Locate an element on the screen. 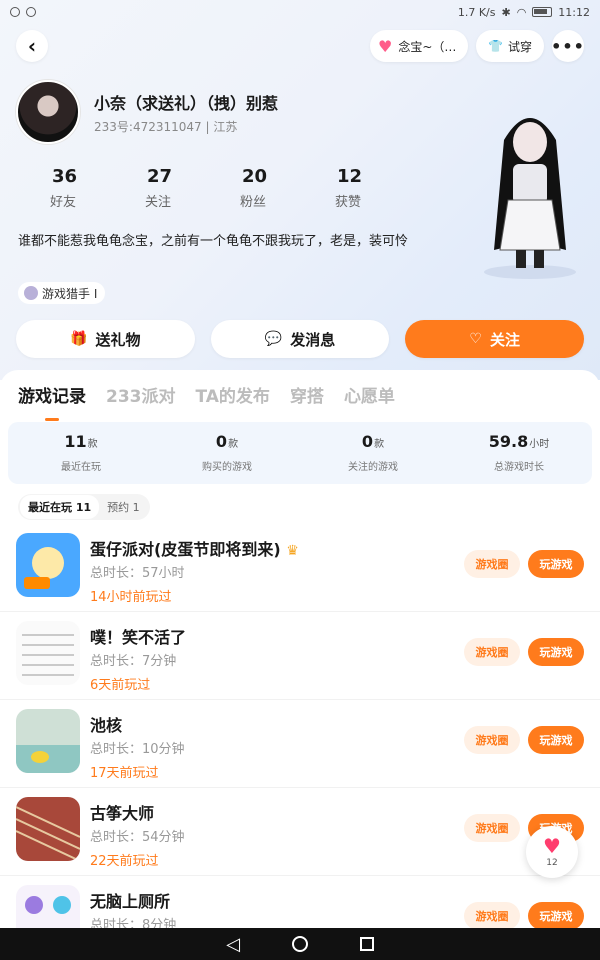  wifi-icon: ◠ is located at coordinates (521, 12).